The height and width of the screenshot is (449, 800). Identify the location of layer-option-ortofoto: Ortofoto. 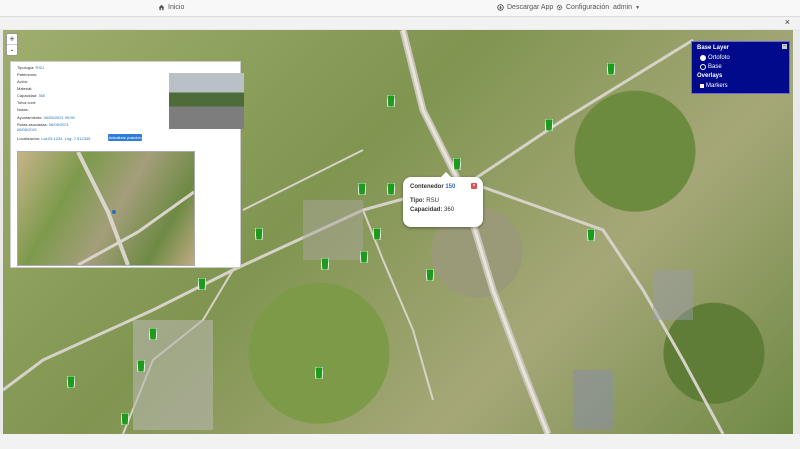
(715, 58).